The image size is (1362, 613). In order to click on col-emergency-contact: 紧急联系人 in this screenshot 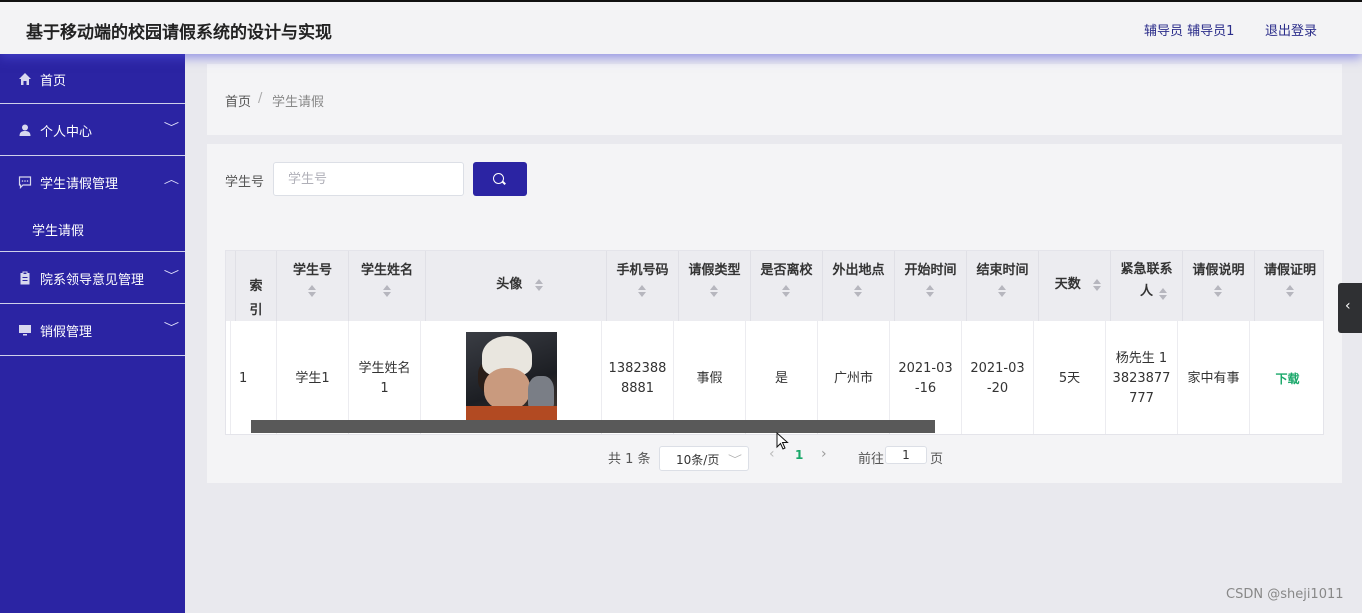, I will do `click(1147, 286)`.